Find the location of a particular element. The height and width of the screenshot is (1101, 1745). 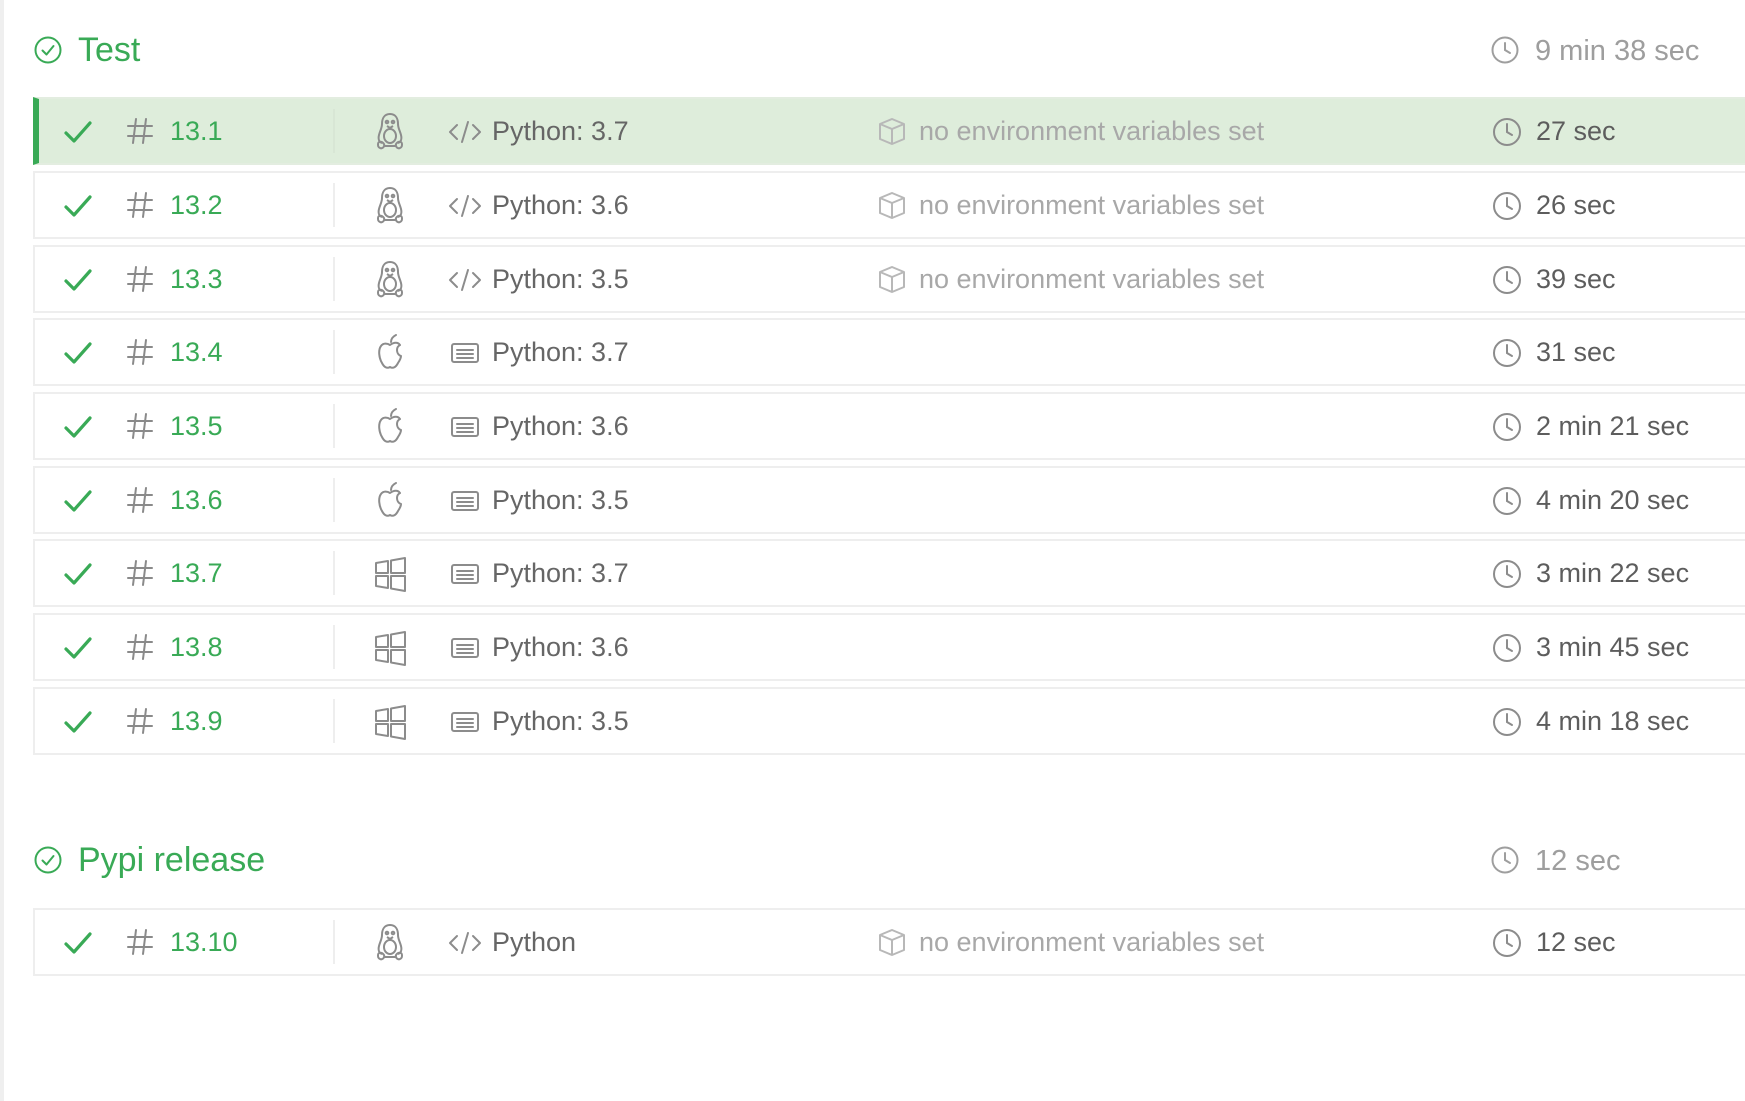

job-row: 13.8 Python: 3.6 3 min 45 sec is located at coordinates (889, 647).